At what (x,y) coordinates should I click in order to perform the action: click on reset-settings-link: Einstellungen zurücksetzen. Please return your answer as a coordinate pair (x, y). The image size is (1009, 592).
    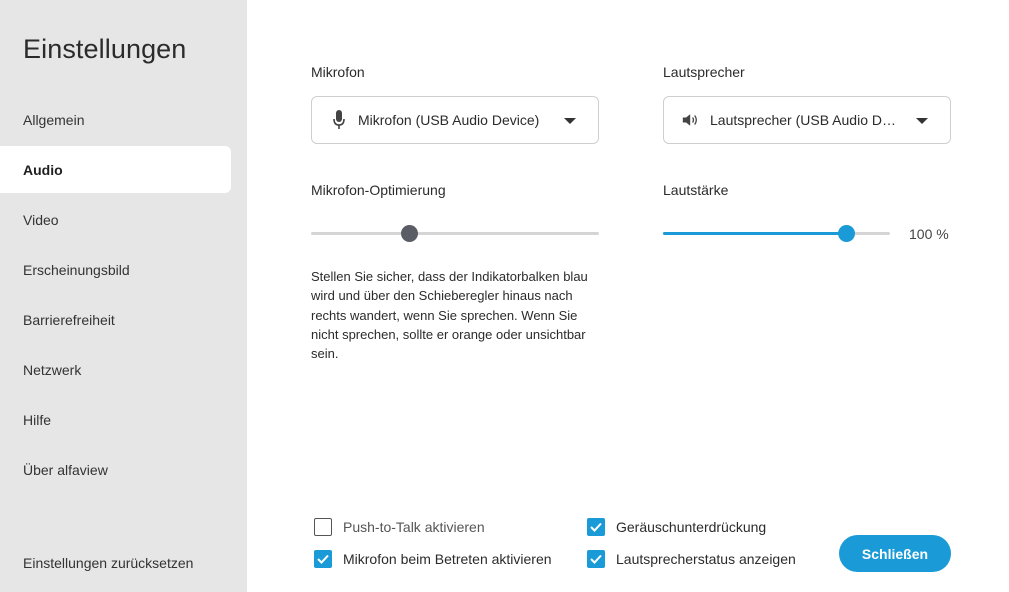
    Looking at the image, I should click on (108, 563).